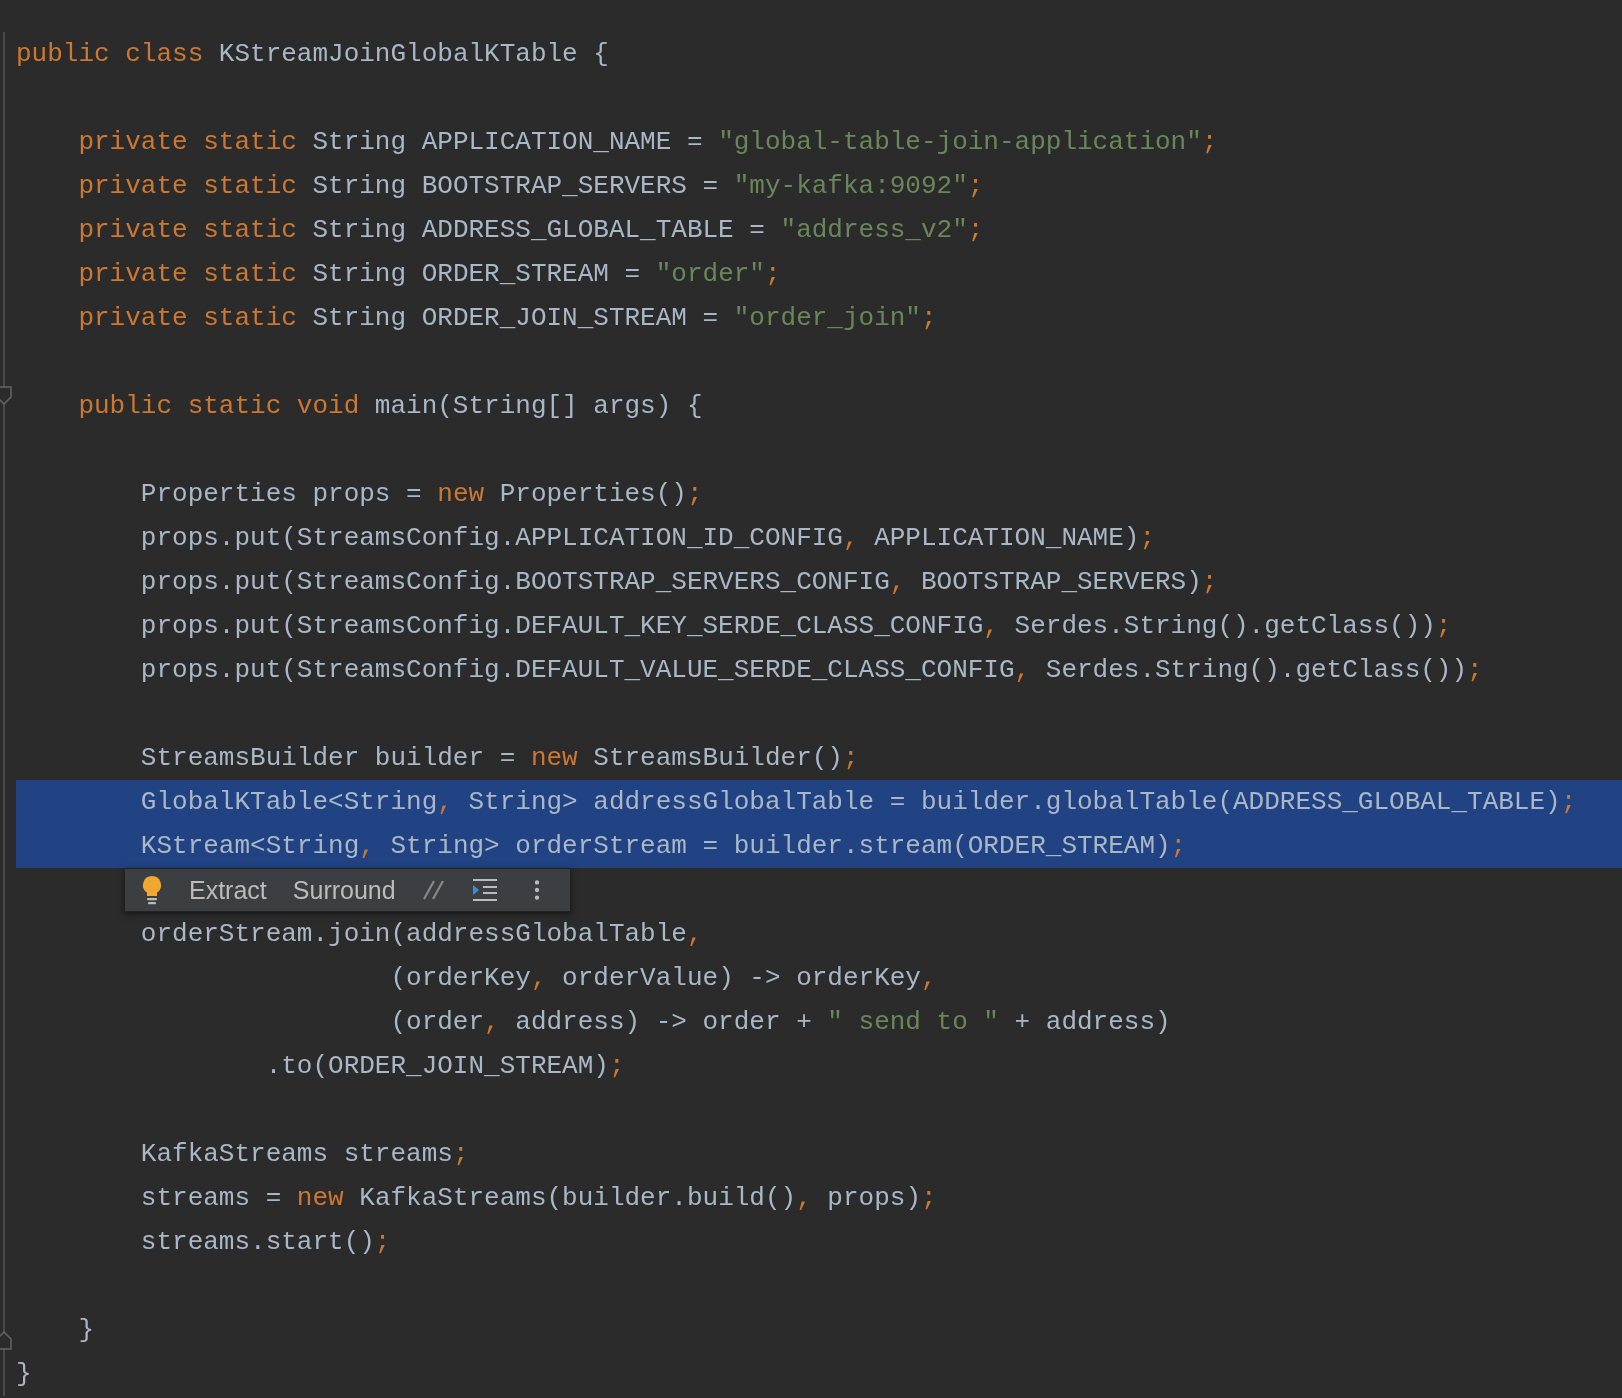 This screenshot has width=1622, height=1398. What do you see at coordinates (507, 318) in the screenshot?
I see `code-line: private static String ORDER_JOIN_STREAM = "order_join";` at bounding box center [507, 318].